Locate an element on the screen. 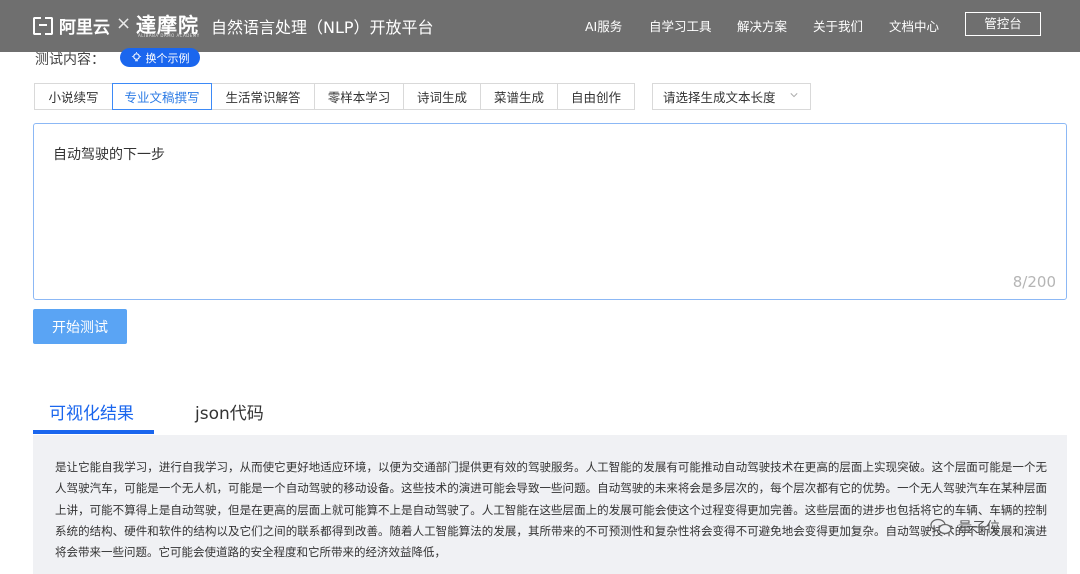 The image size is (1080, 574). tab-json-code: json代码 is located at coordinates (229, 411).